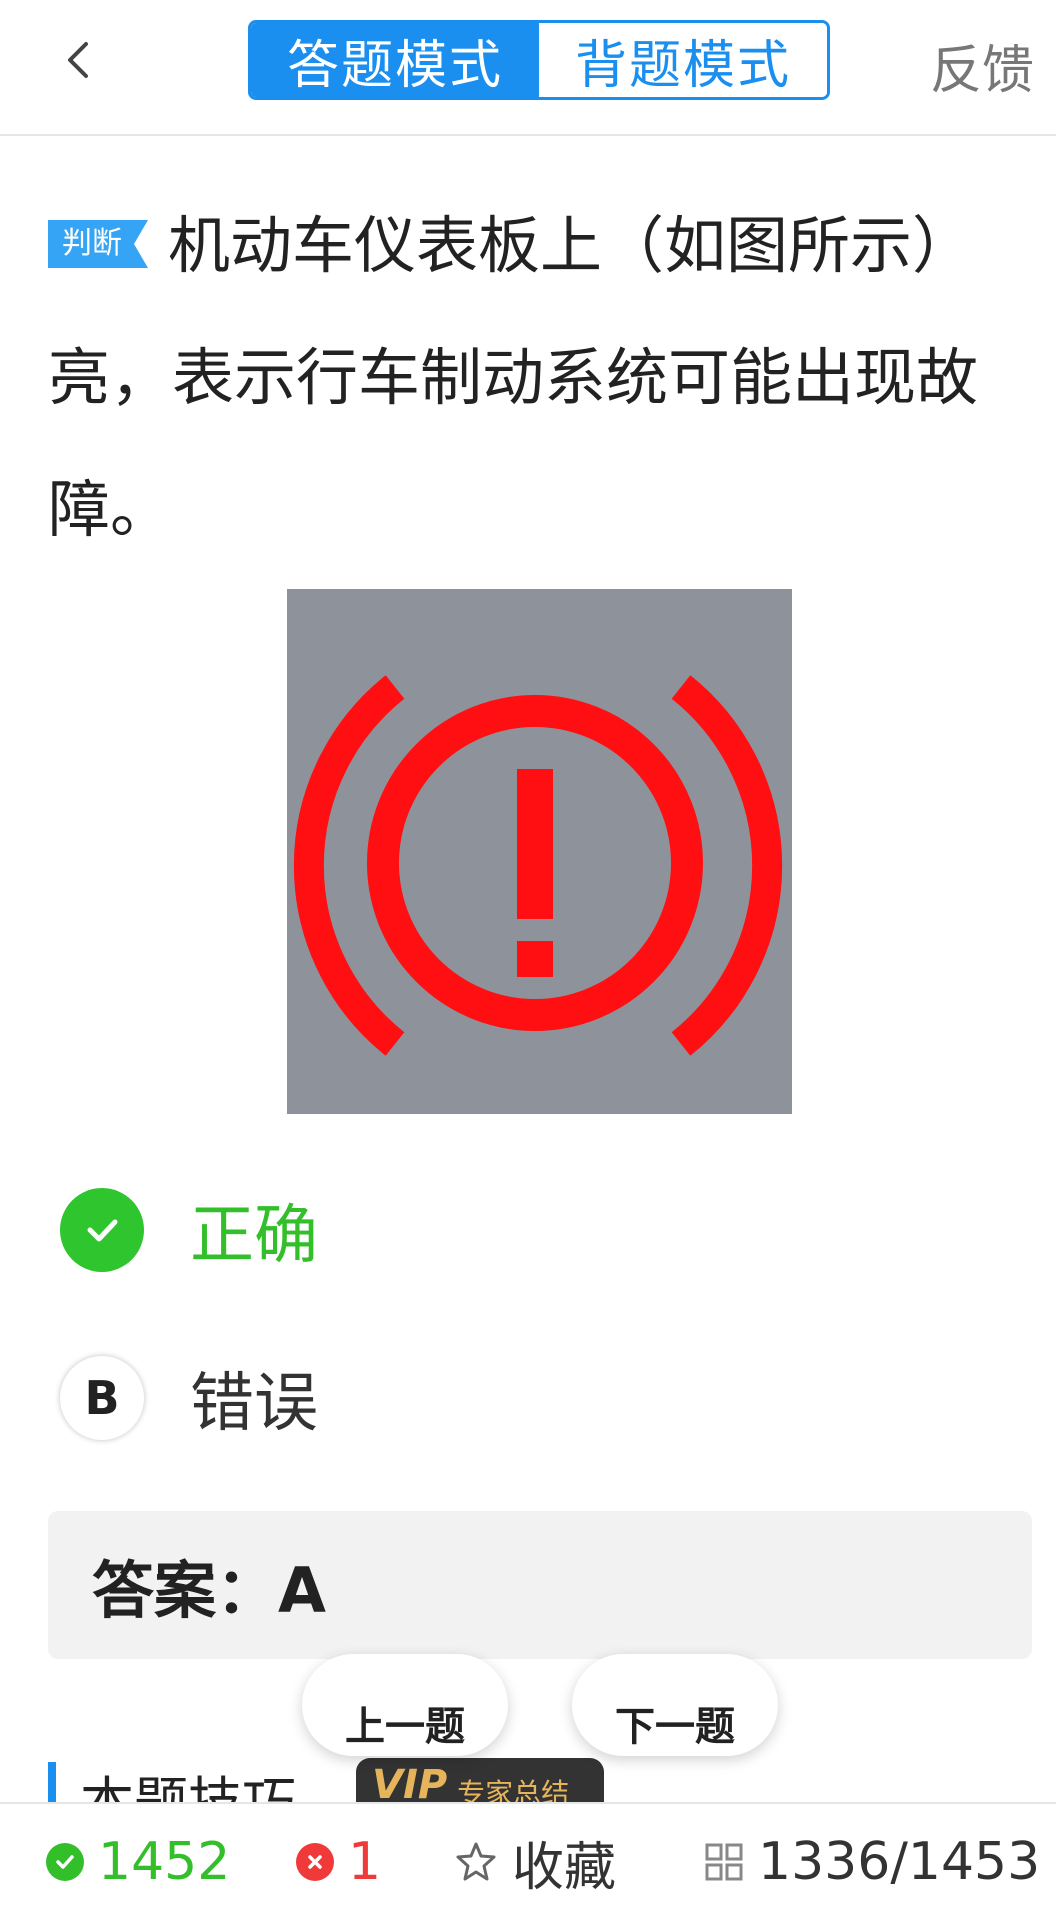 The width and height of the screenshot is (1056, 1918). Describe the element at coordinates (164, 1862) in the screenshot. I see `correct-count-value: 1452` at that location.